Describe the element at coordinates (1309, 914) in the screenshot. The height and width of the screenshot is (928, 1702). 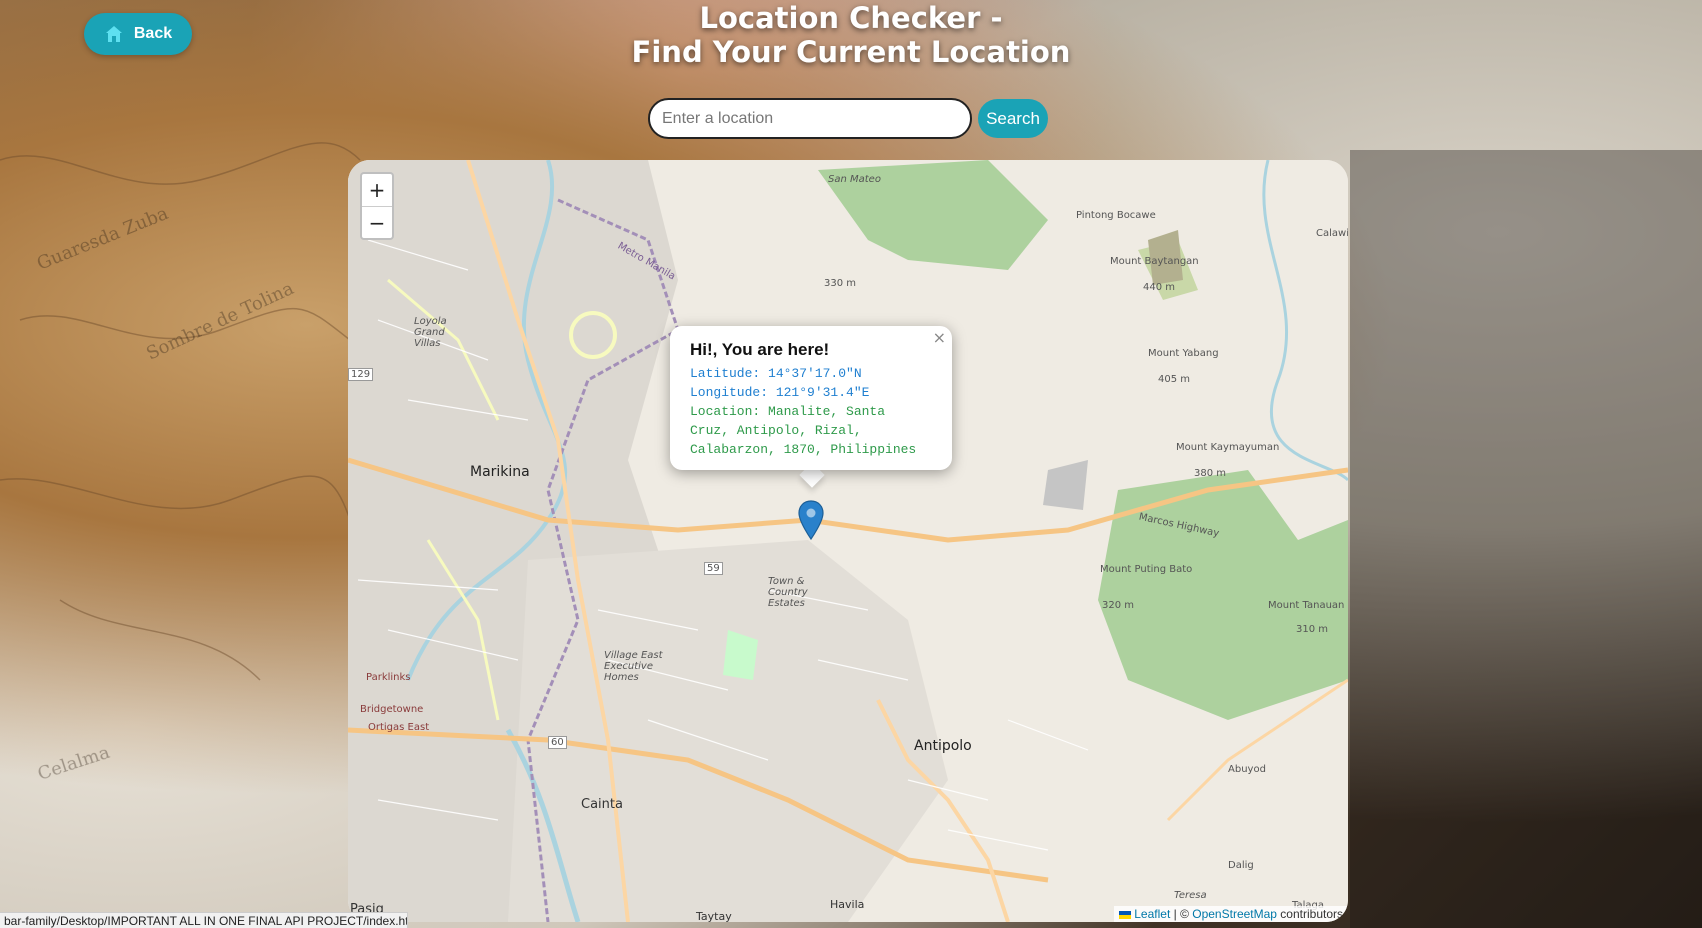
I see `attribution-contributors: contributors` at that location.